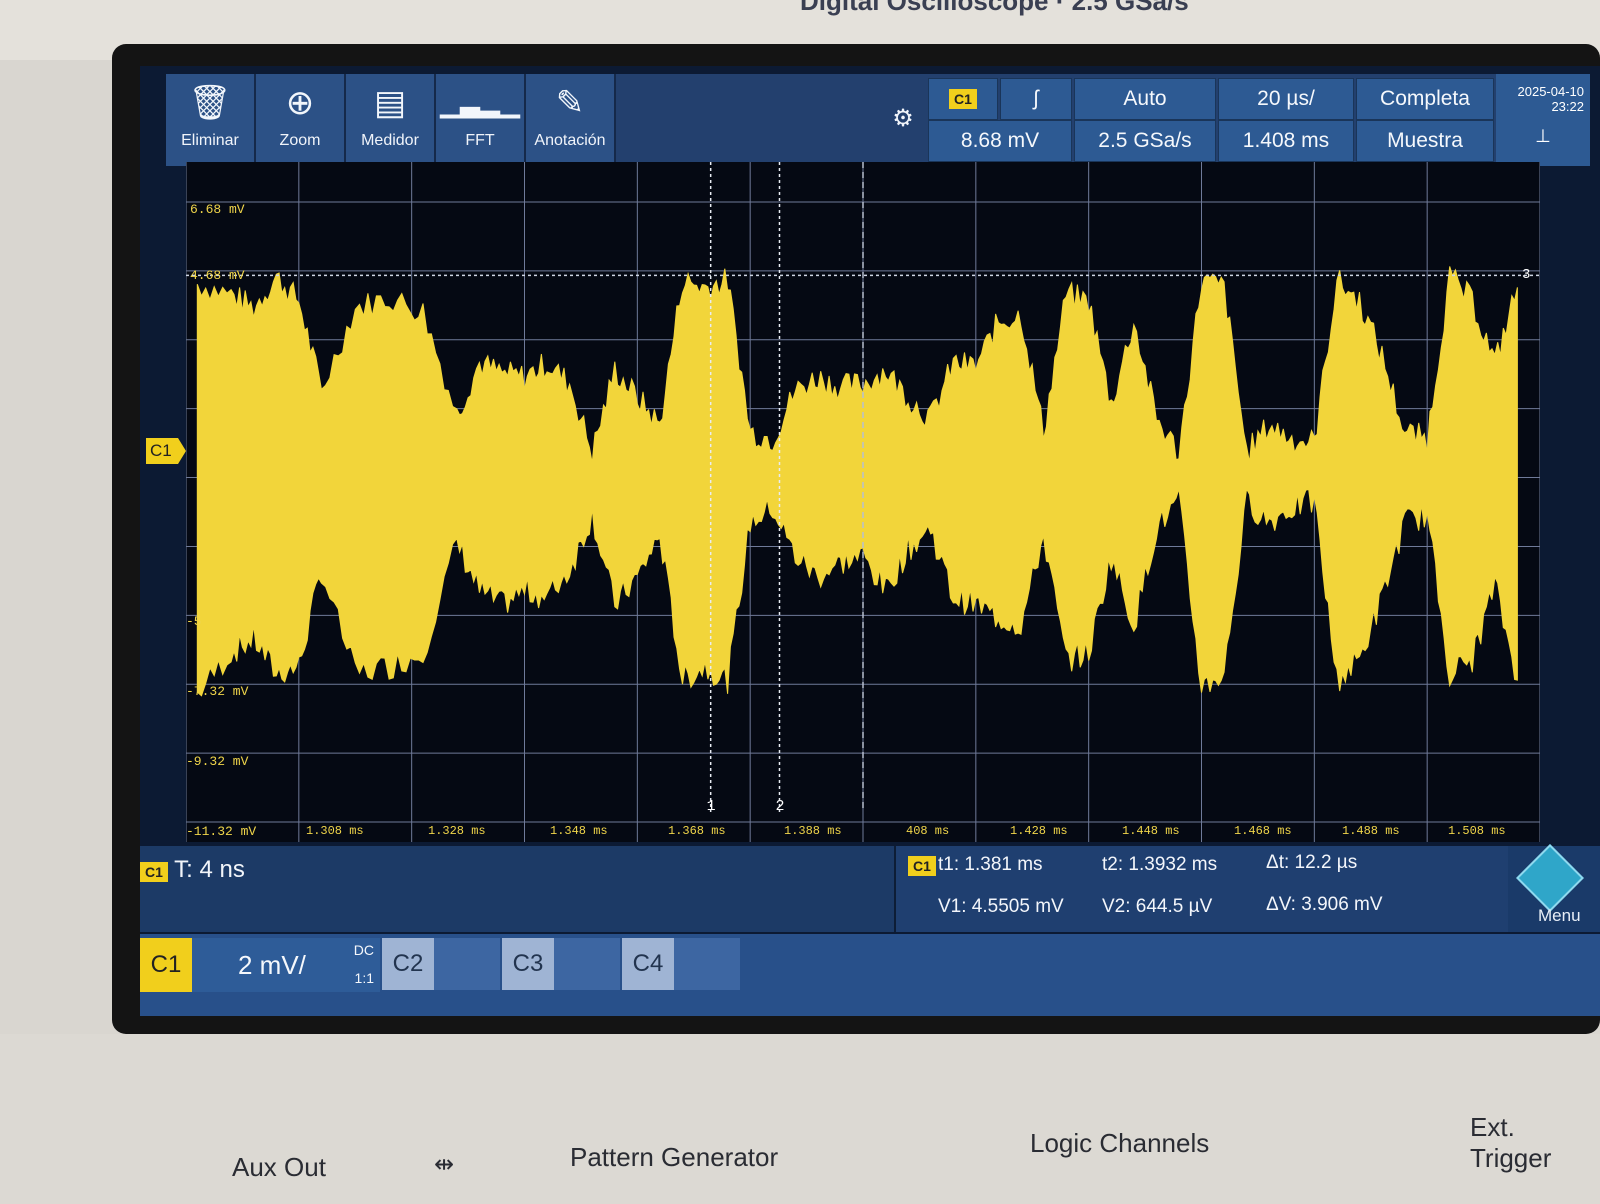  I want to click on c1-scale-value: 2 mV/, so click(272, 965).